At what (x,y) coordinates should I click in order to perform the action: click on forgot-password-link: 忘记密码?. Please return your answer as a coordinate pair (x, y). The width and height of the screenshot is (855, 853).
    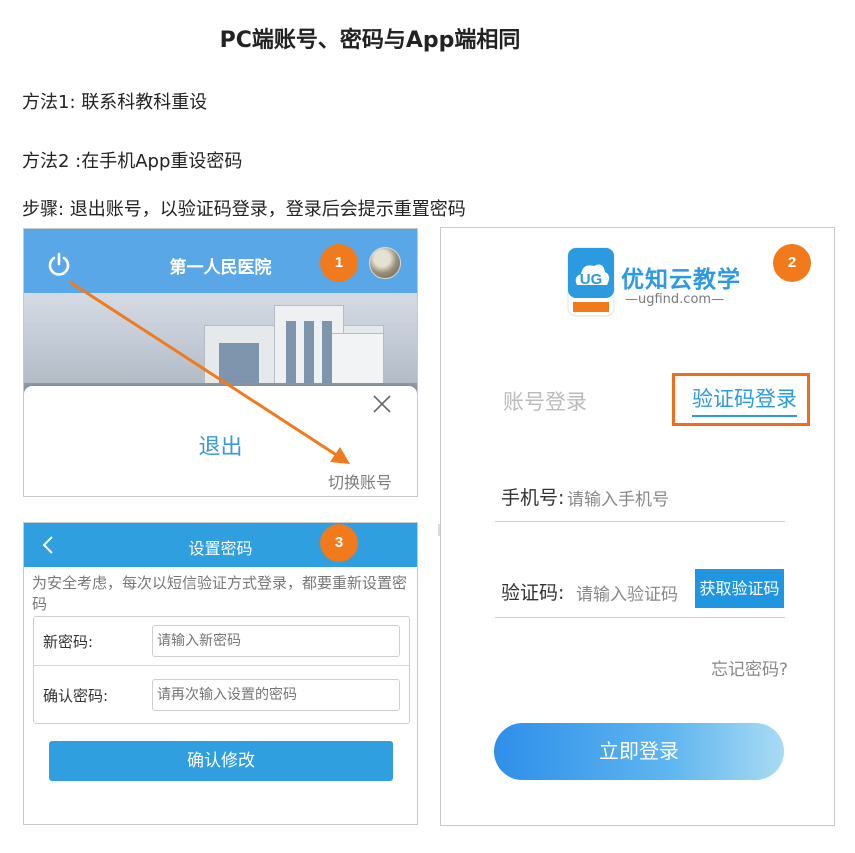
    Looking at the image, I should click on (749, 667).